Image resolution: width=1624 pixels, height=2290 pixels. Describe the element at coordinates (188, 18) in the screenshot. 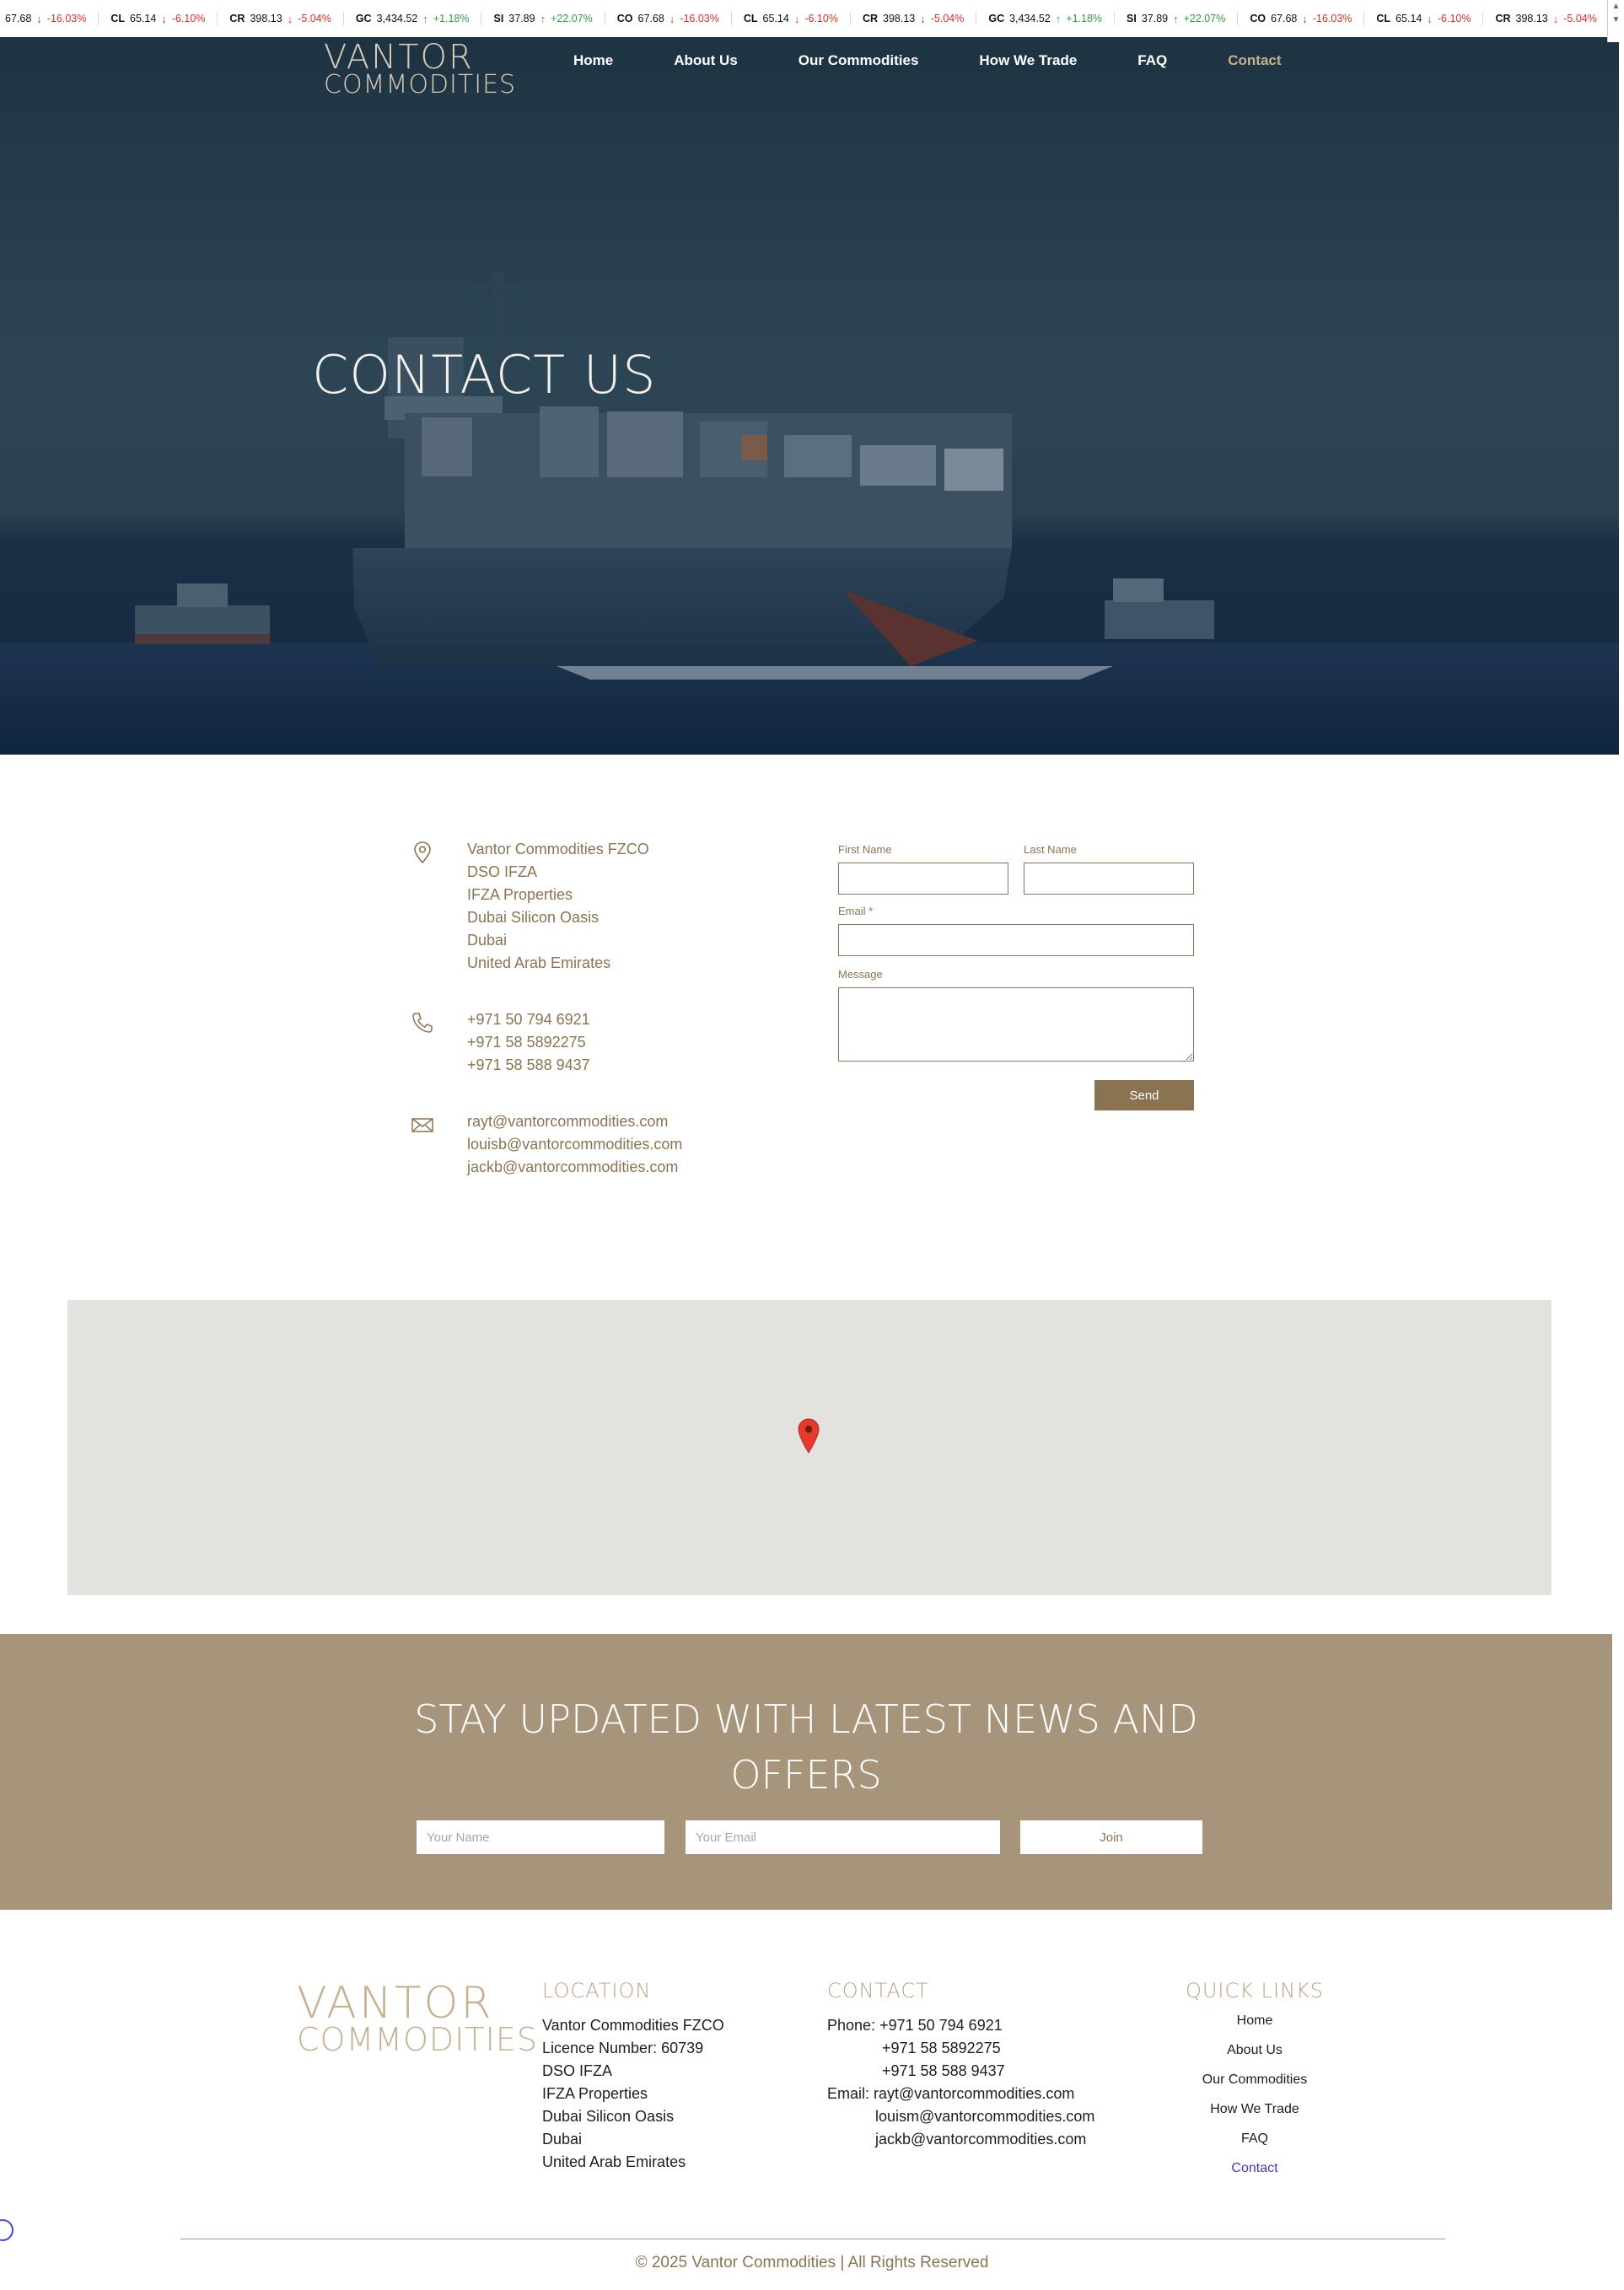

I see `ticker-change: -6.10%` at that location.